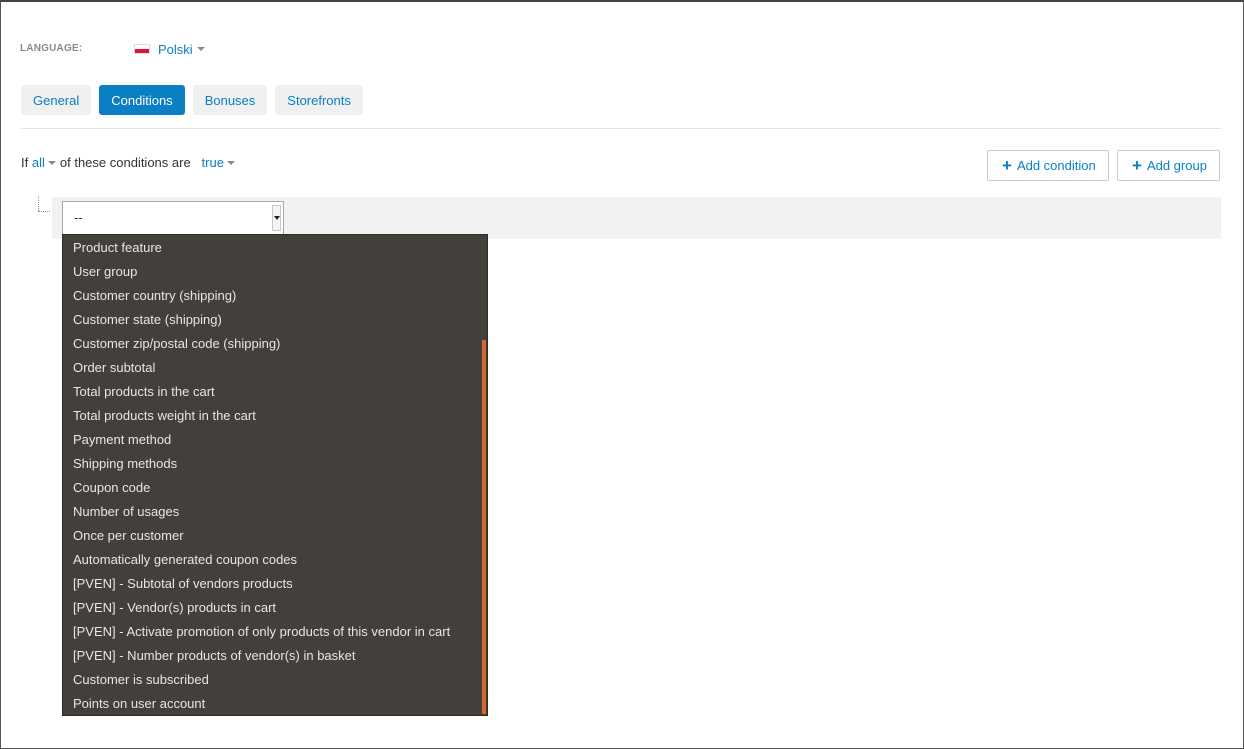 This screenshot has width=1244, height=749. I want to click on condition-sentence: If all of these conditions are true, so click(130, 162).